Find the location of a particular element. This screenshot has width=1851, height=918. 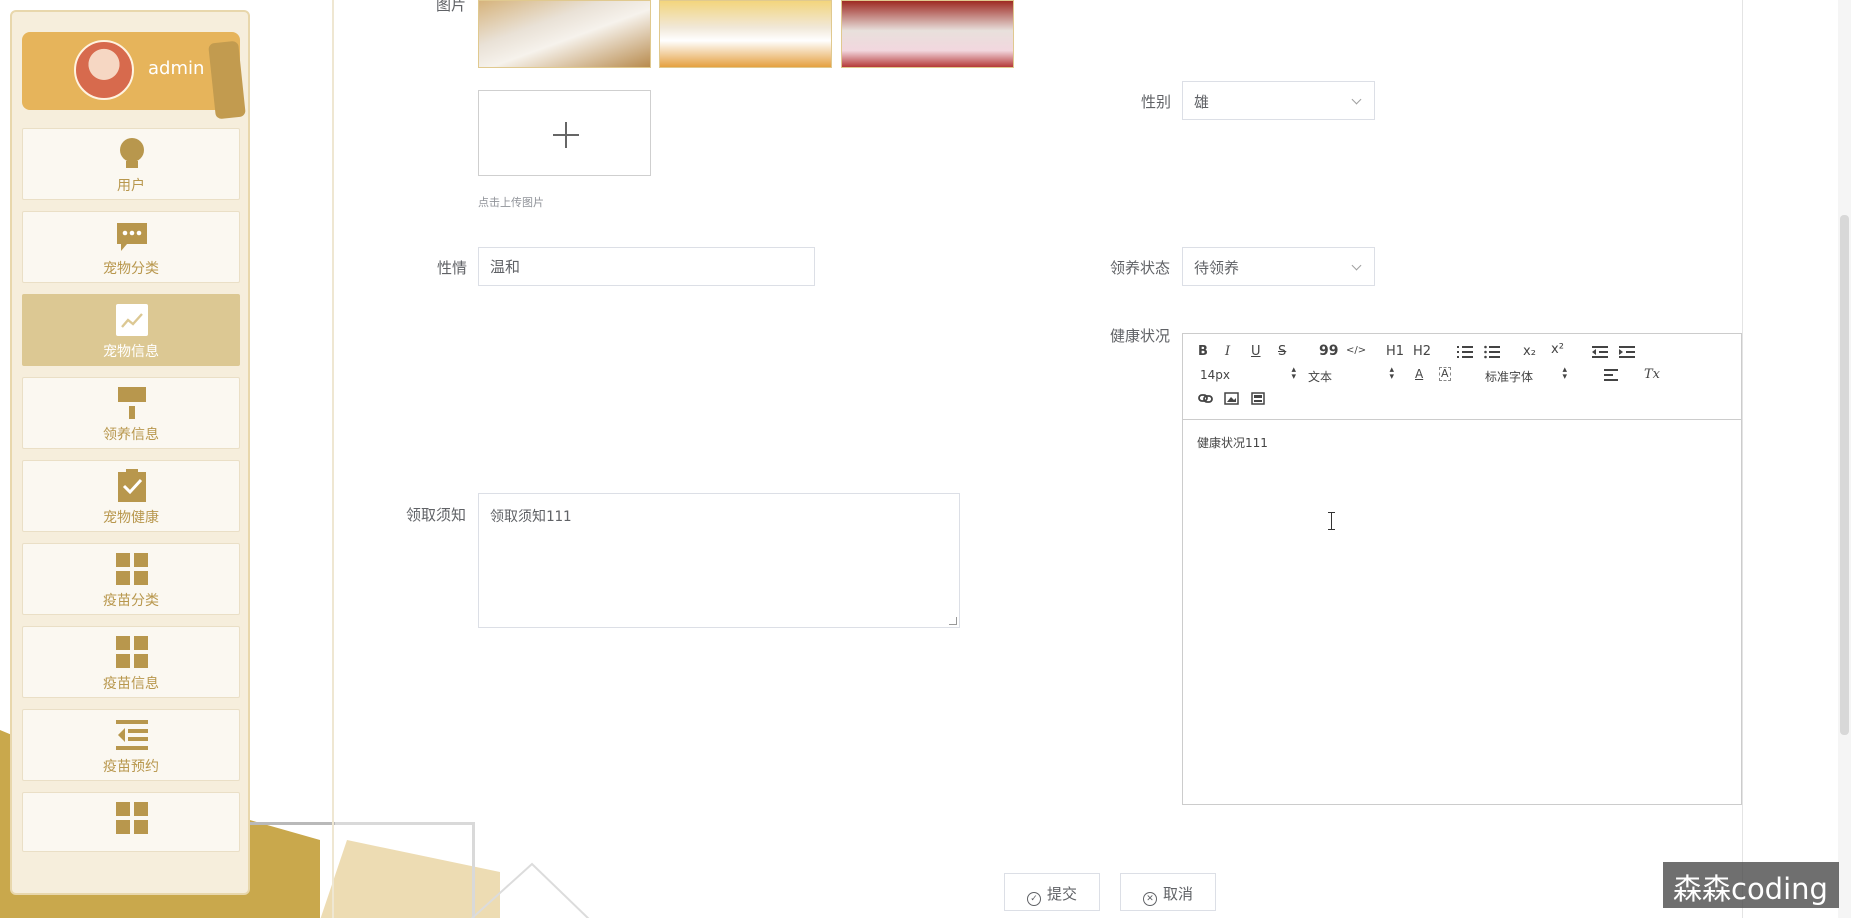

sidebar-item-pet-health: 宠物健康 is located at coordinates (131, 496).